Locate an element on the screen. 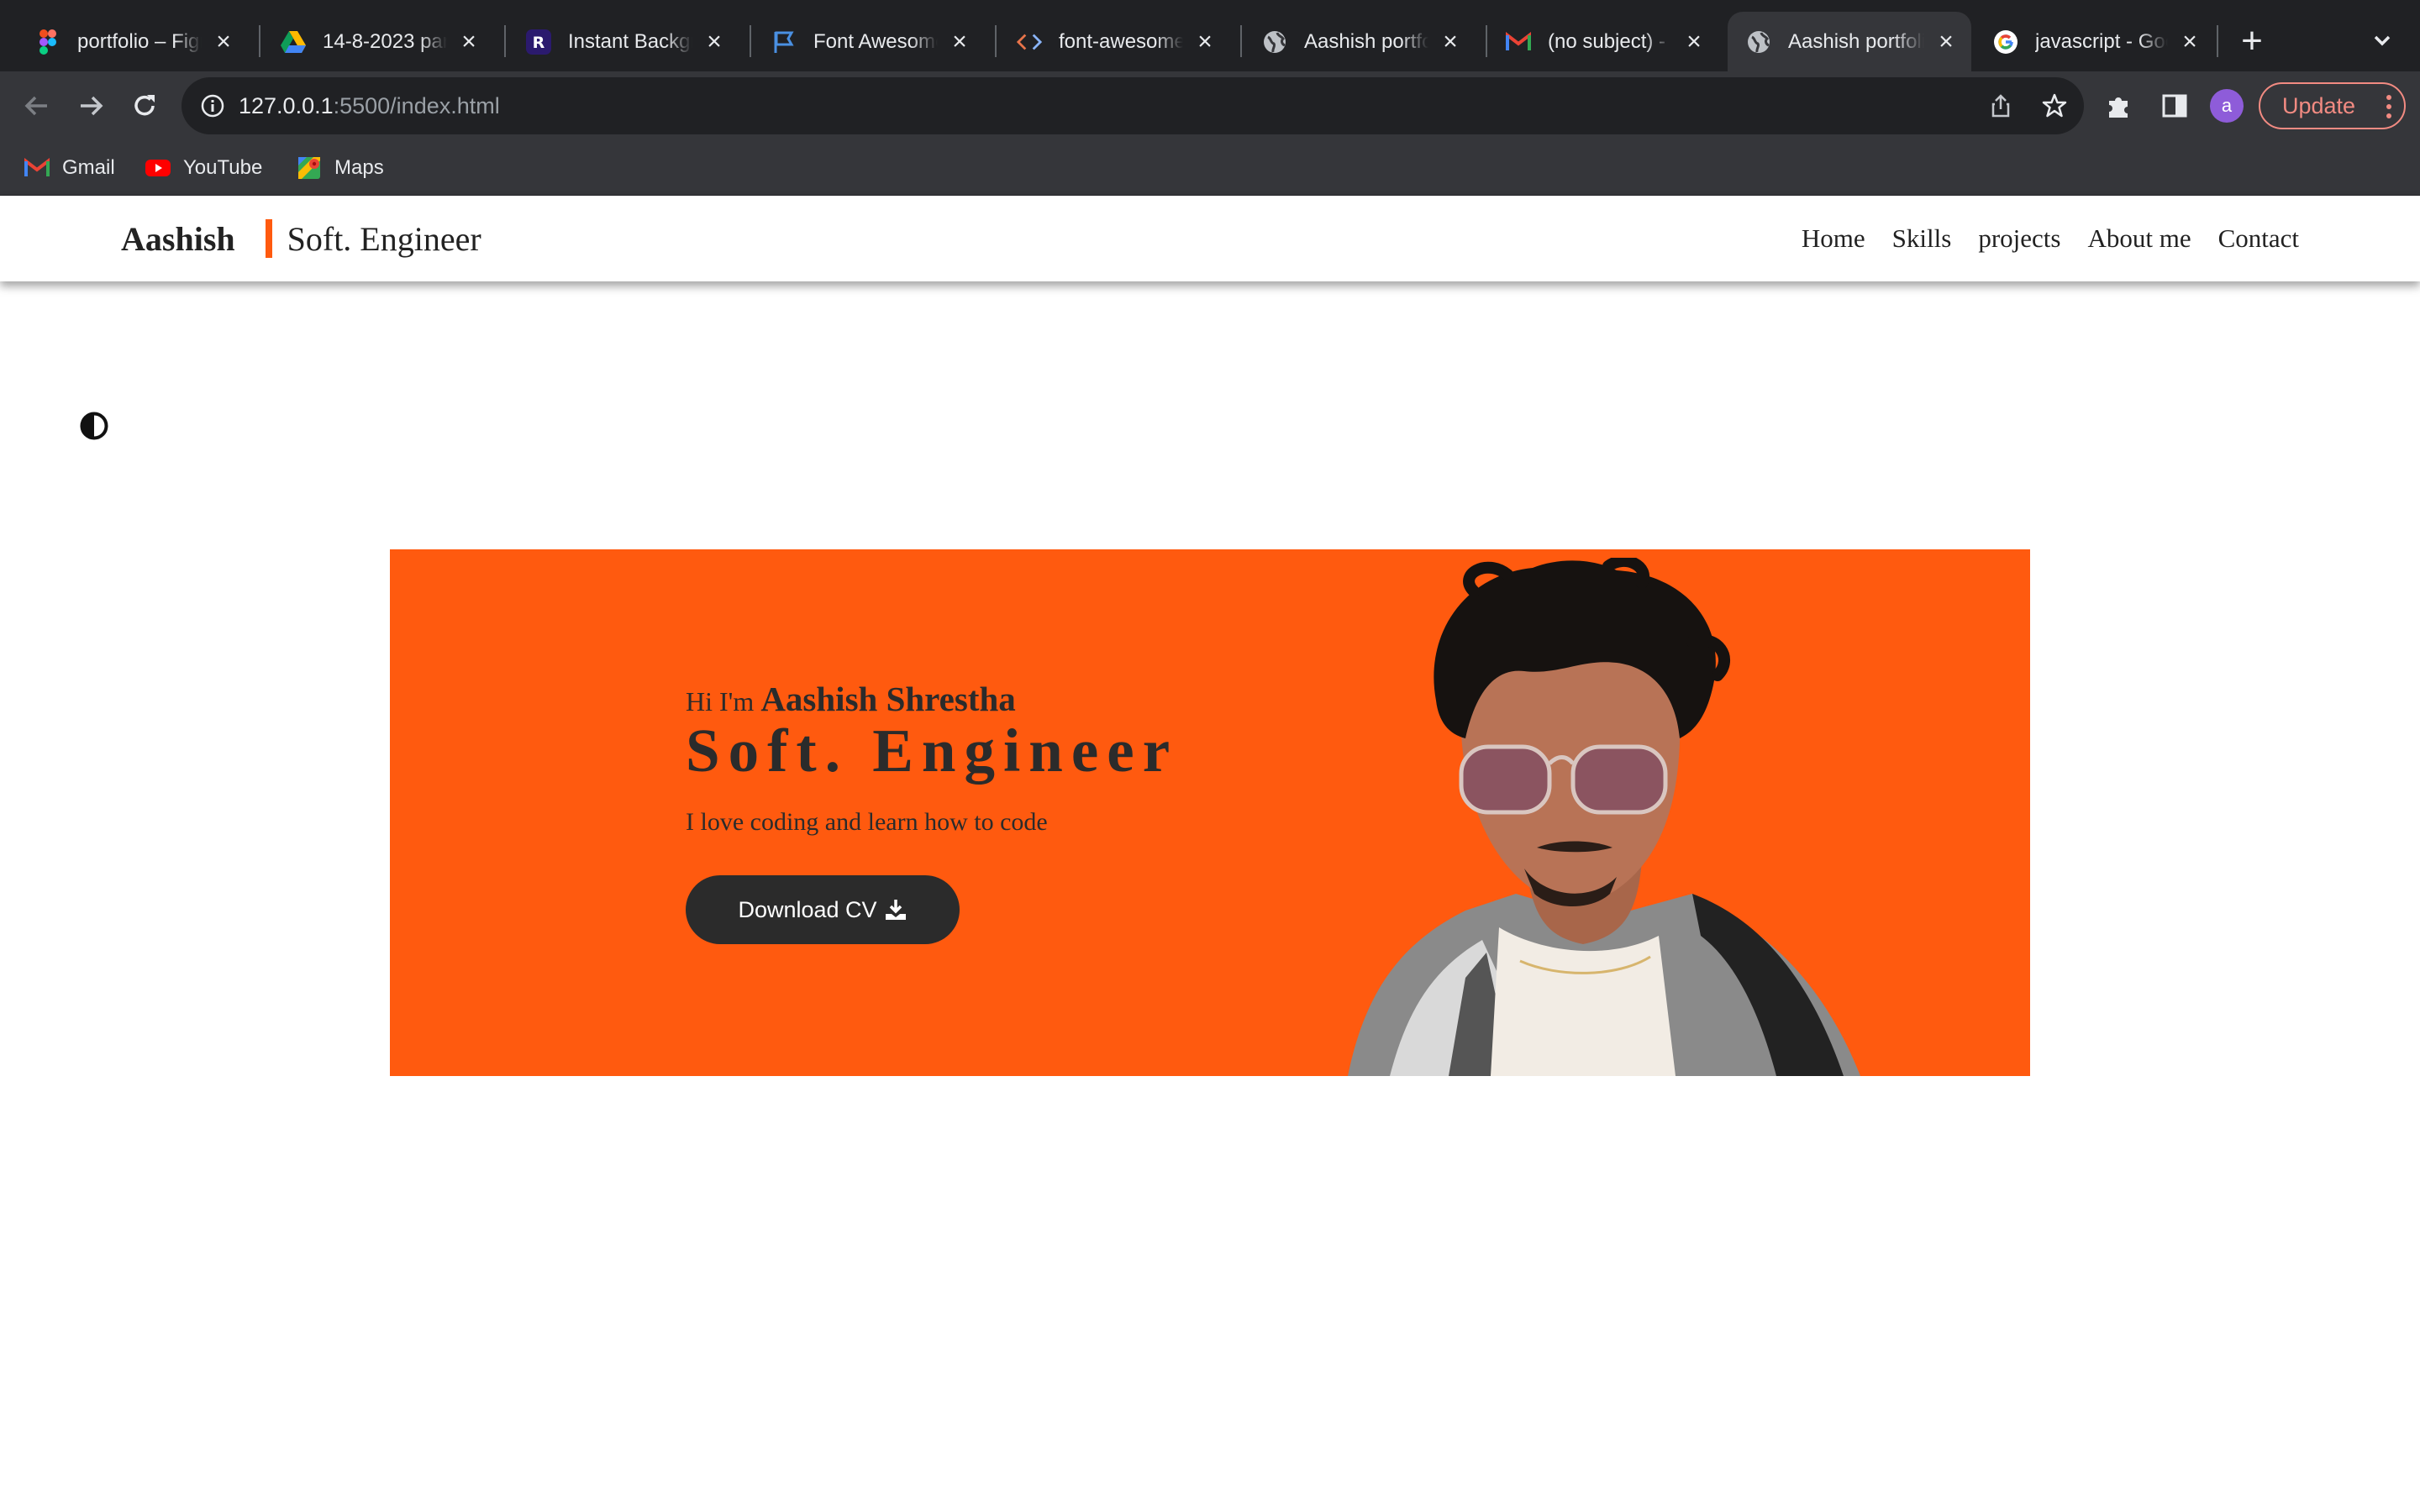 The height and width of the screenshot is (1512, 2420). bookmarks-bar: Gmail YouTube Maps is located at coordinates (1210, 168).